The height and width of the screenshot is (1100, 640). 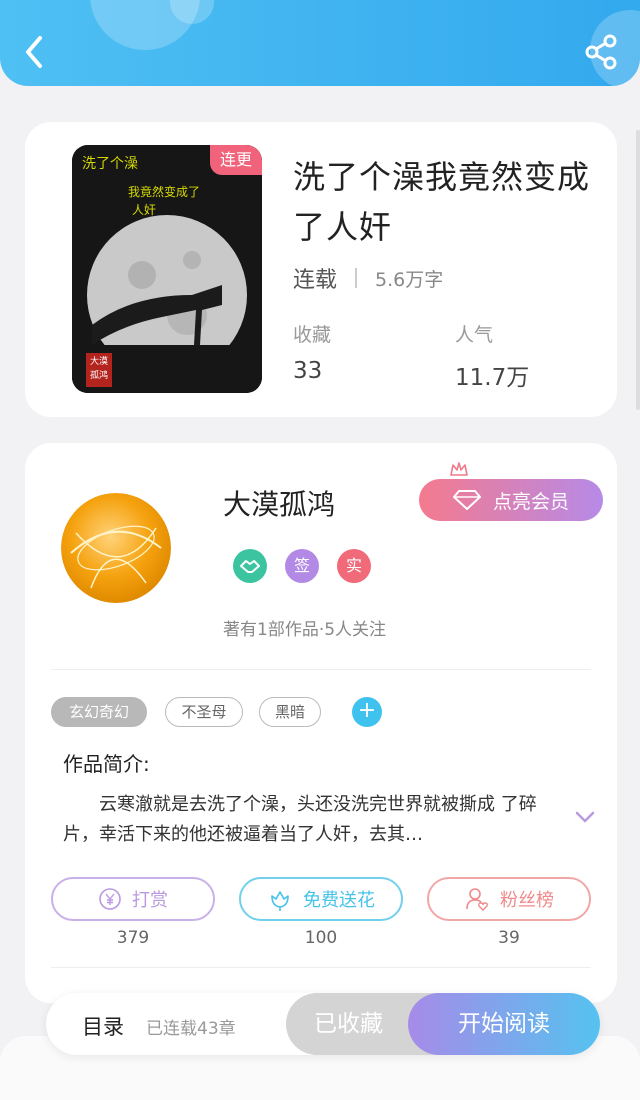 What do you see at coordinates (409, 279) in the screenshot?
I see `word-count: 5.6万字` at bounding box center [409, 279].